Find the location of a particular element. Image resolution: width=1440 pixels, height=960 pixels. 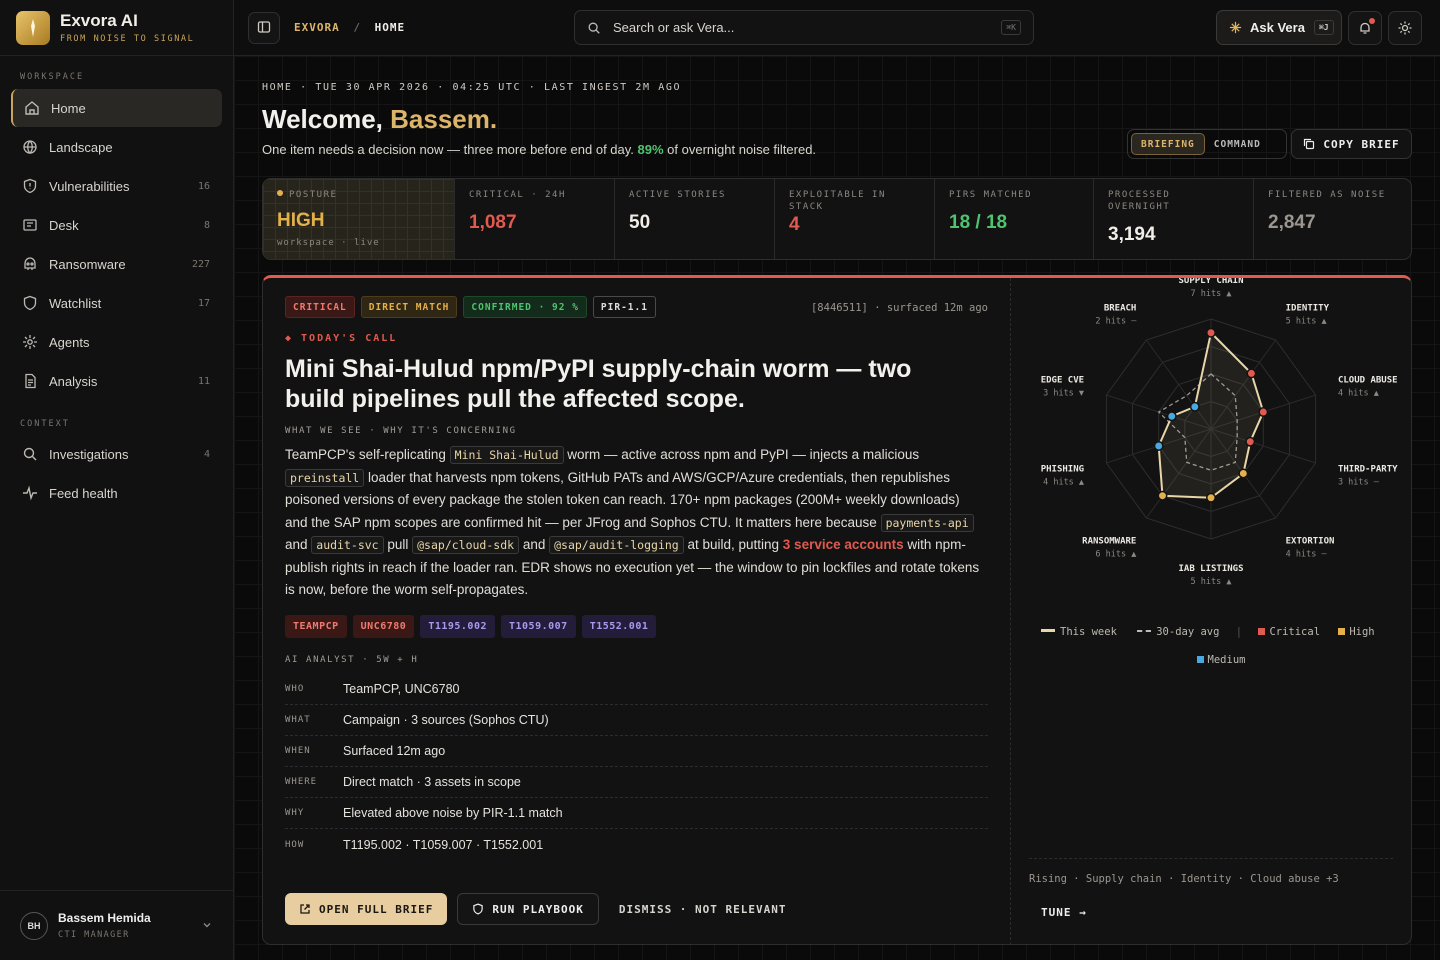

stat-active-stories: ACTIVE STORIES 50 is located at coordinates (695, 219).